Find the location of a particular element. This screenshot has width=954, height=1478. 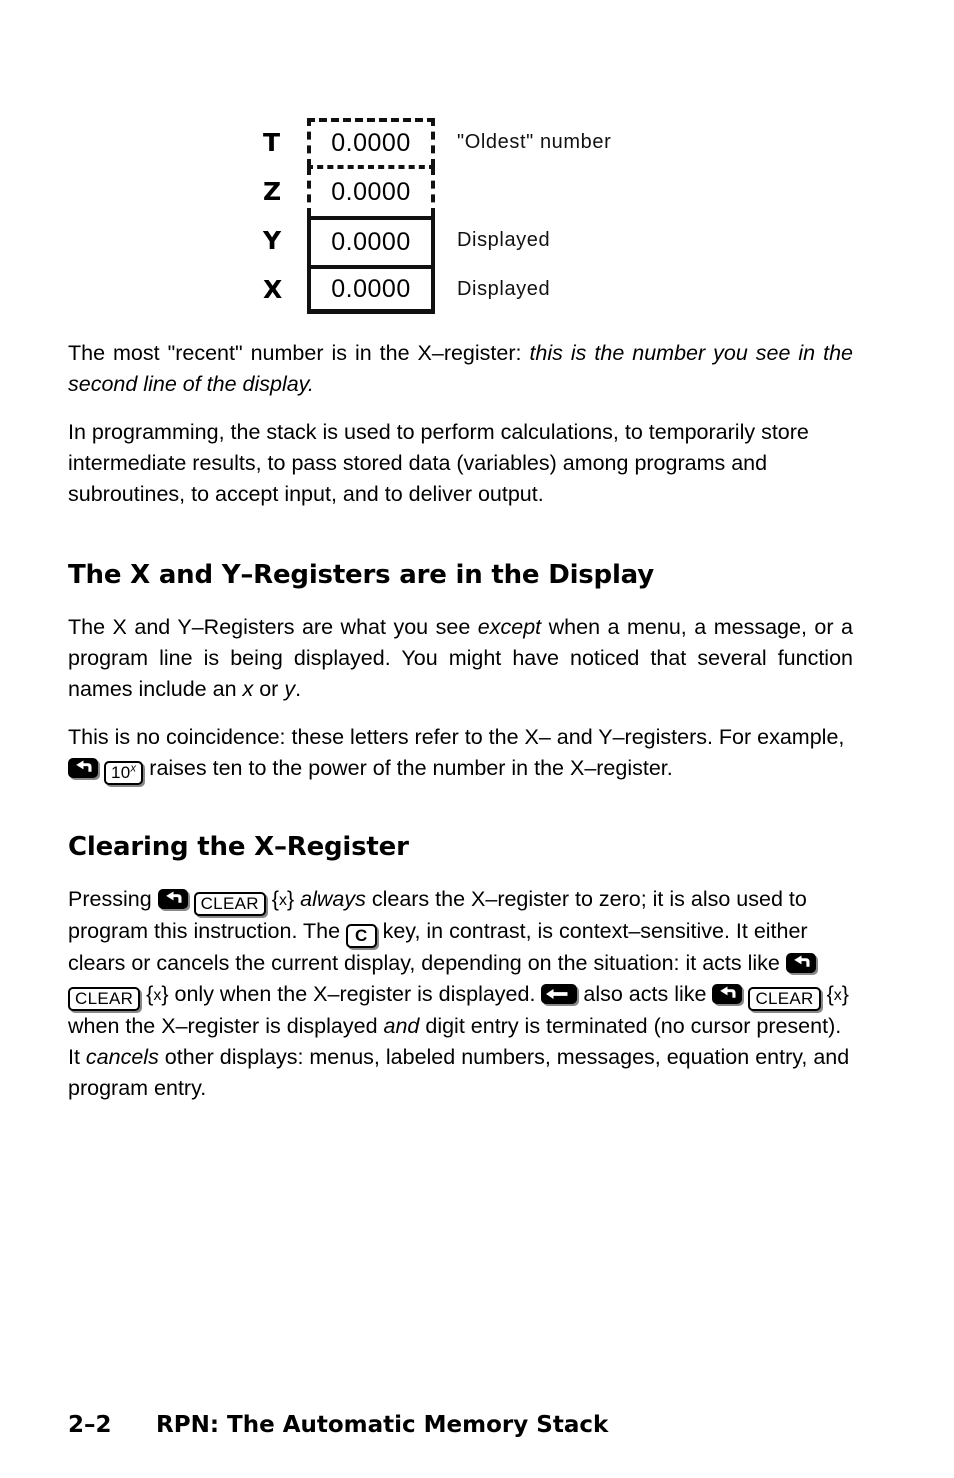

s1-p1-except: except is located at coordinates (509, 627).